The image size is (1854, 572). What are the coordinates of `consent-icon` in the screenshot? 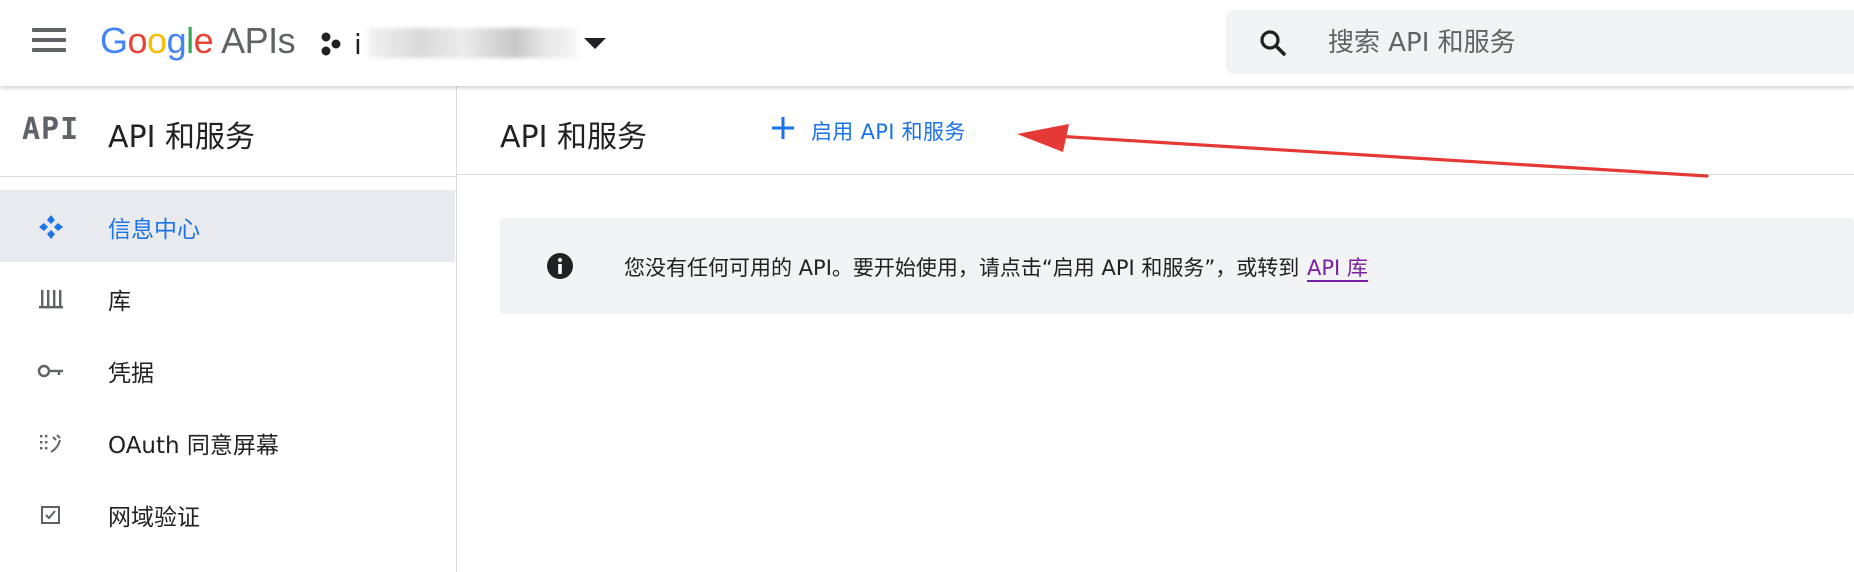 It's located at (50, 443).